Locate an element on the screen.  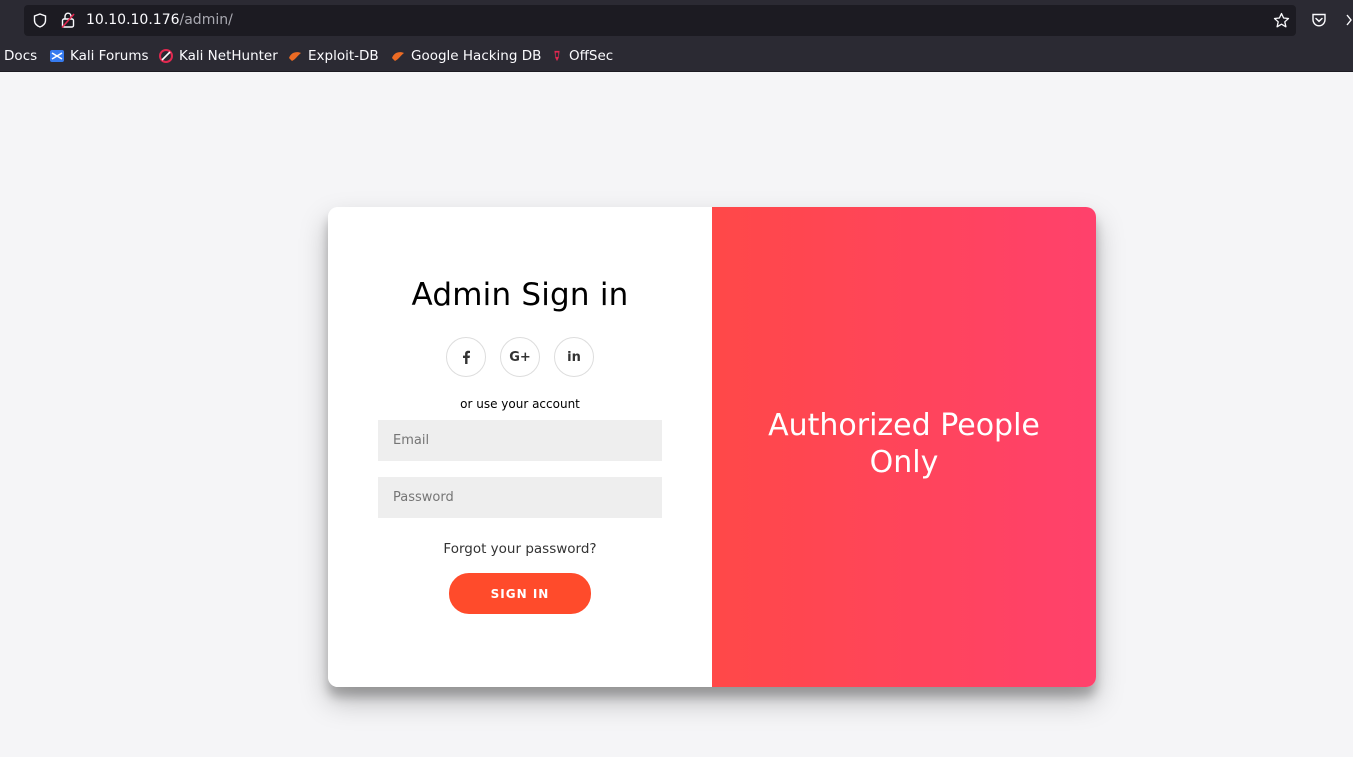
url-bar: 10.10.10.176/admin/ is located at coordinates (660, 20).